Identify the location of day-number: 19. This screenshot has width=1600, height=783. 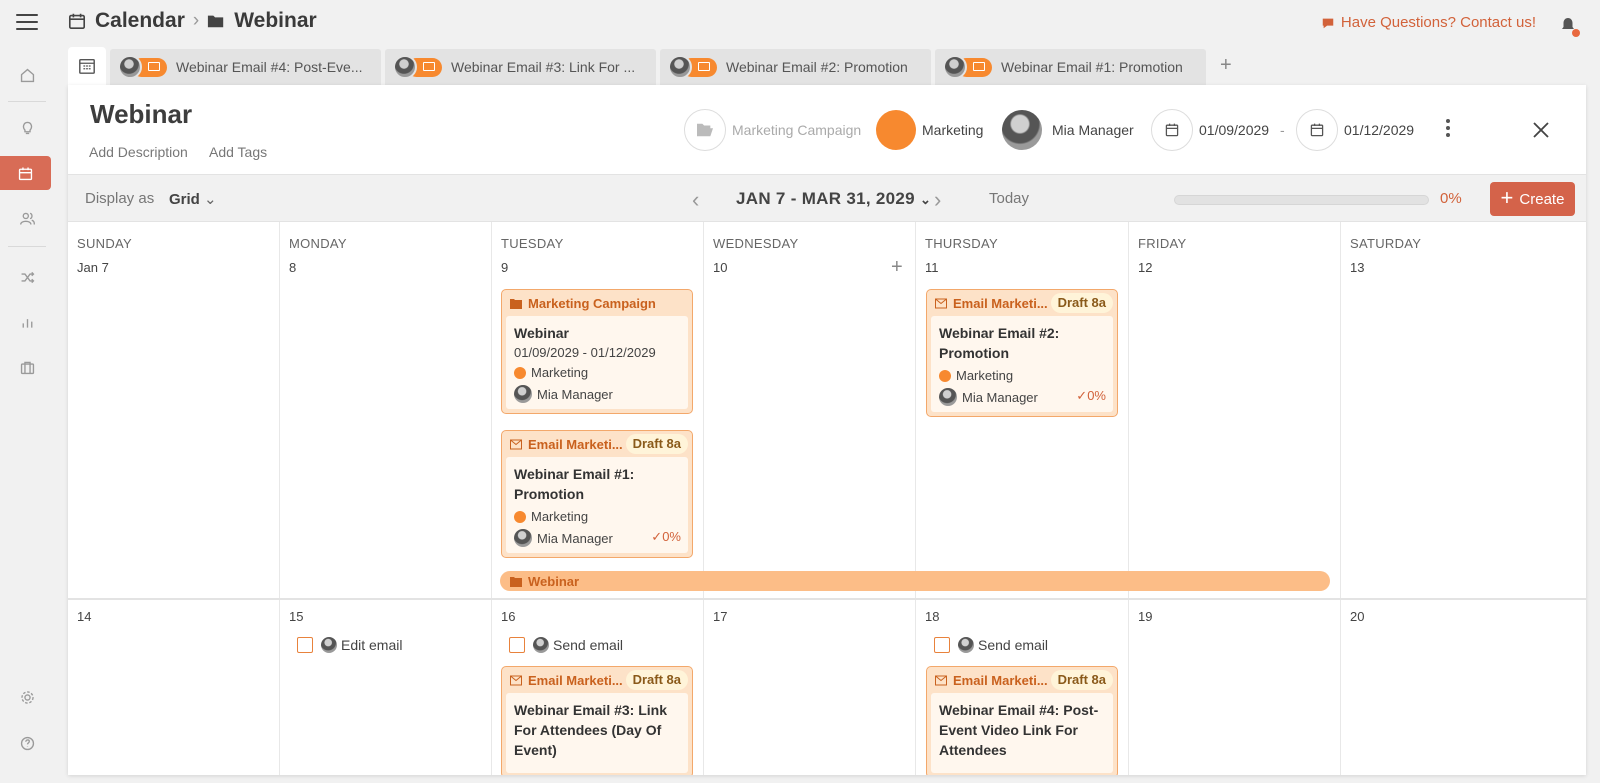
(1145, 616).